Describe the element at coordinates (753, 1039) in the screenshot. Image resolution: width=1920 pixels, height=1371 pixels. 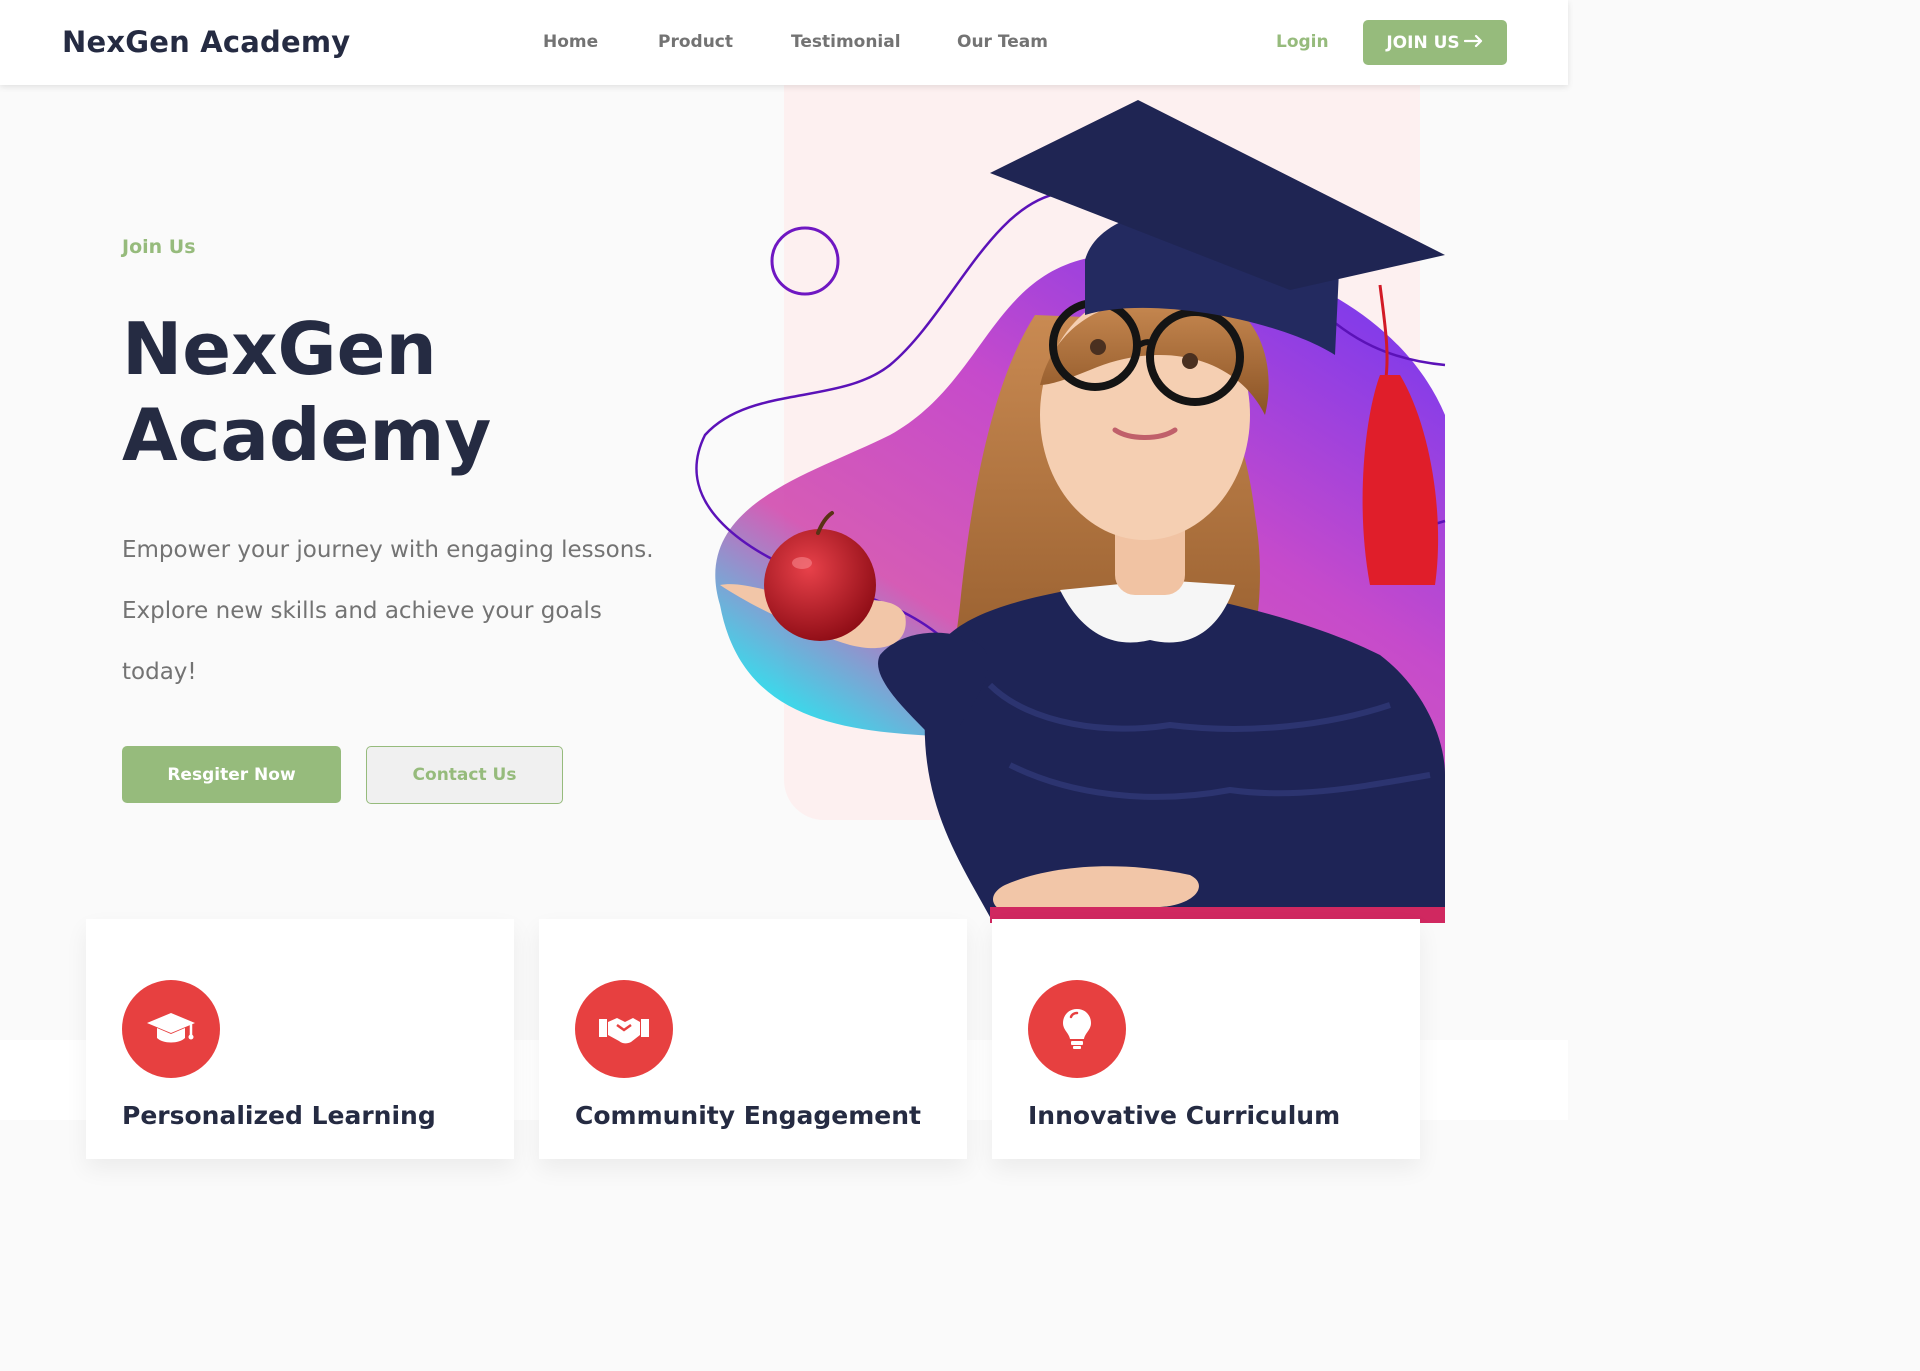
I see `feature-card-community-engagement: Community Engagement` at that location.